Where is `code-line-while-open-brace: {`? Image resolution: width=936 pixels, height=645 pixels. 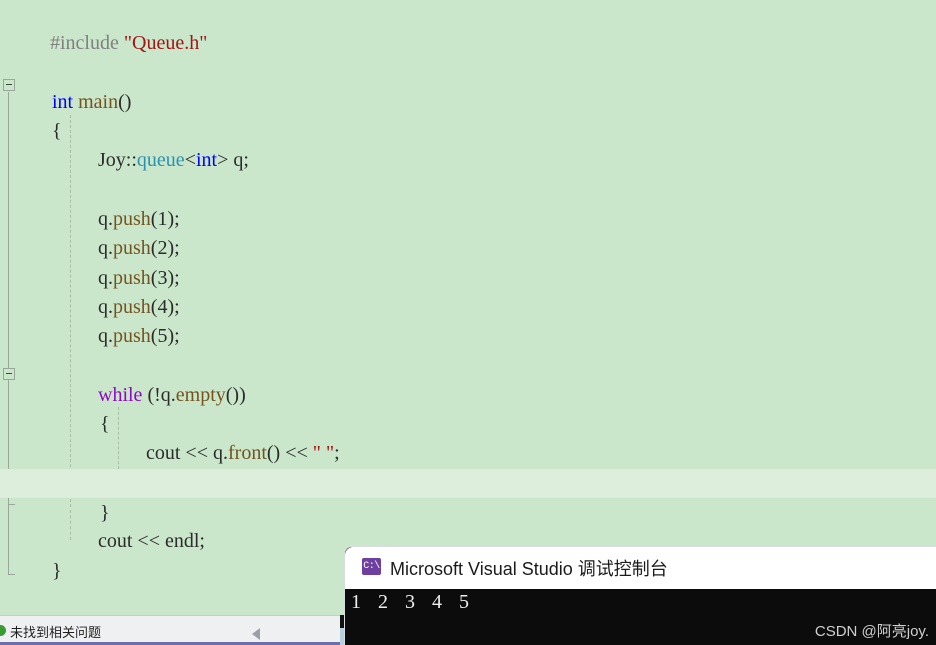
code-line-while-open-brace: { is located at coordinates (468, 408).